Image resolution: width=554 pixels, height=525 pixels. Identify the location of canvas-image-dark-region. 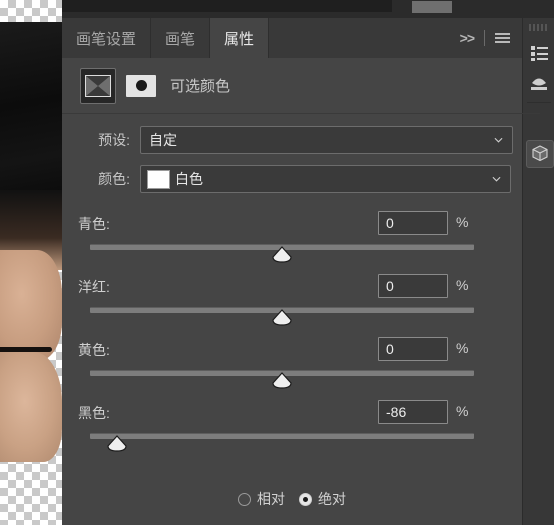
(31, 112).